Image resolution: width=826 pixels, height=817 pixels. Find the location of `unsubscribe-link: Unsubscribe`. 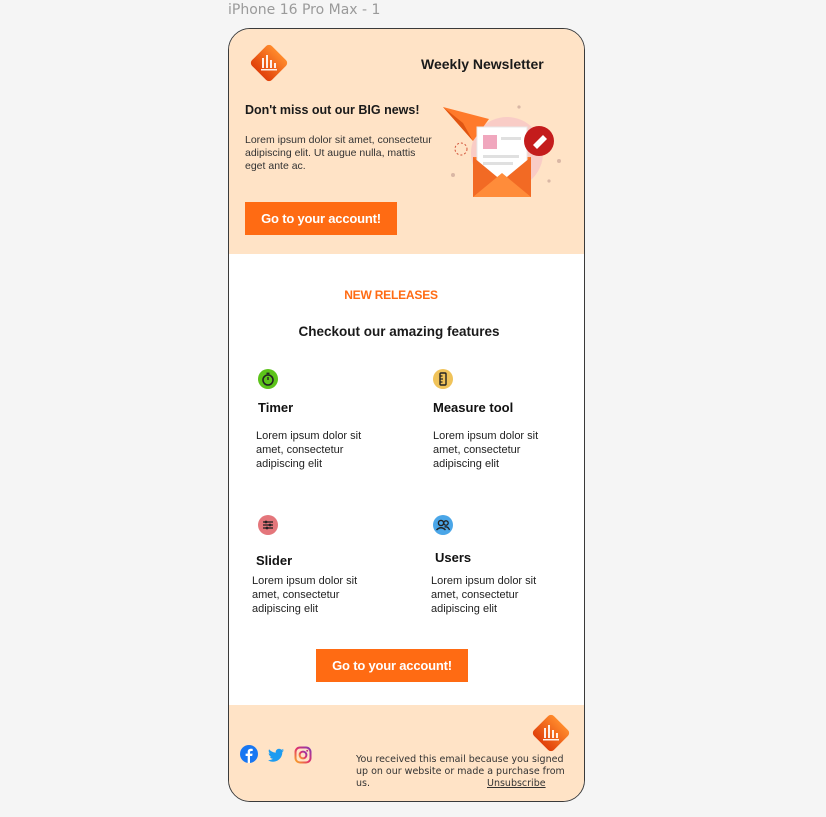

unsubscribe-link: Unsubscribe is located at coordinates (516, 783).